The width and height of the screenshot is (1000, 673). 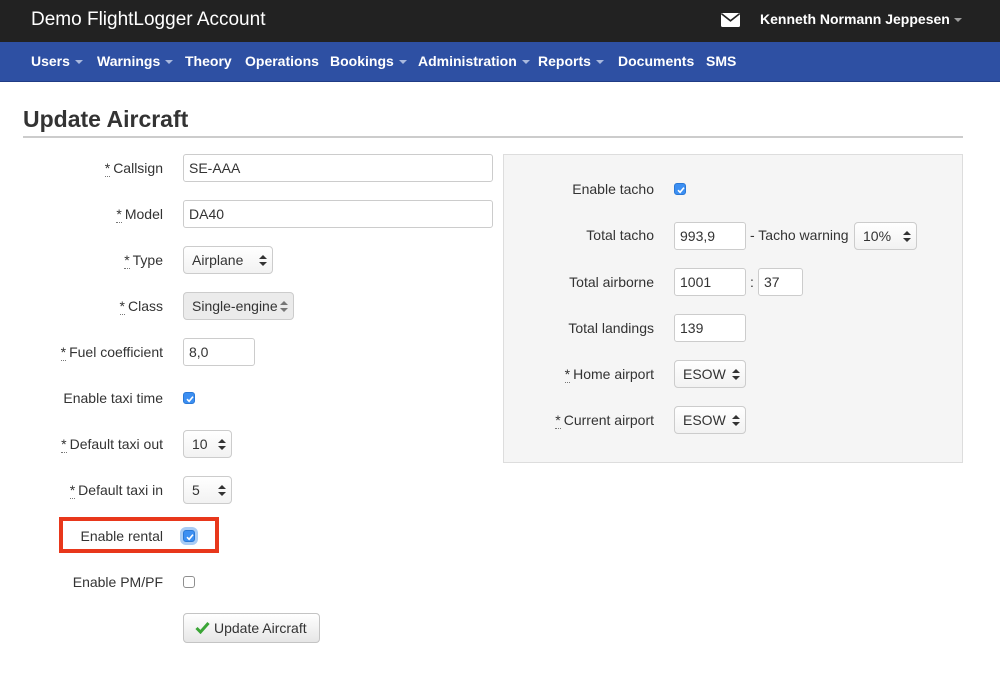 I want to click on check-icon, so click(x=202, y=628).